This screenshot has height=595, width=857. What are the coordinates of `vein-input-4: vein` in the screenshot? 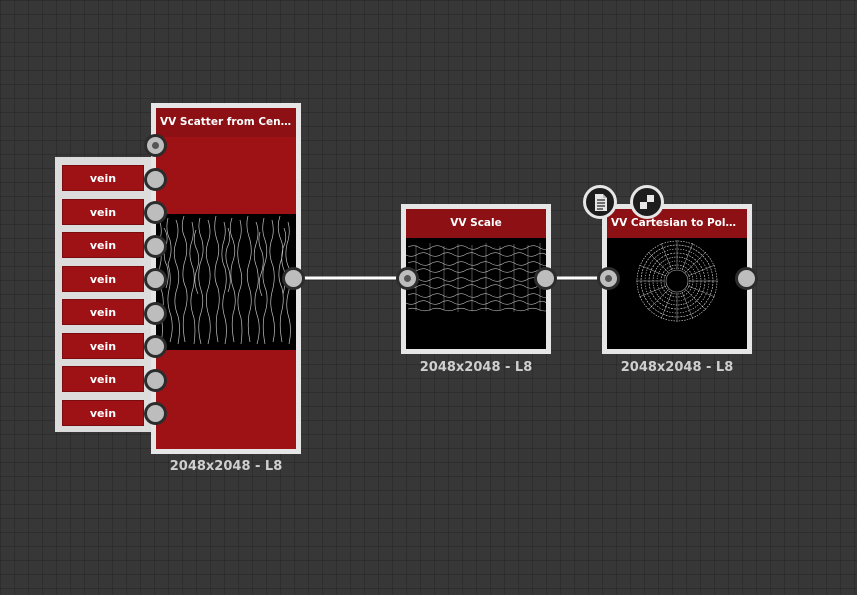 It's located at (103, 279).